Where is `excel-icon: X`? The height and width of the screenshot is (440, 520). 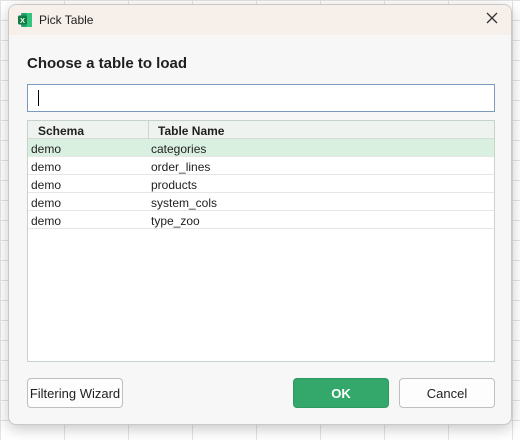
excel-icon: X is located at coordinates (25, 20).